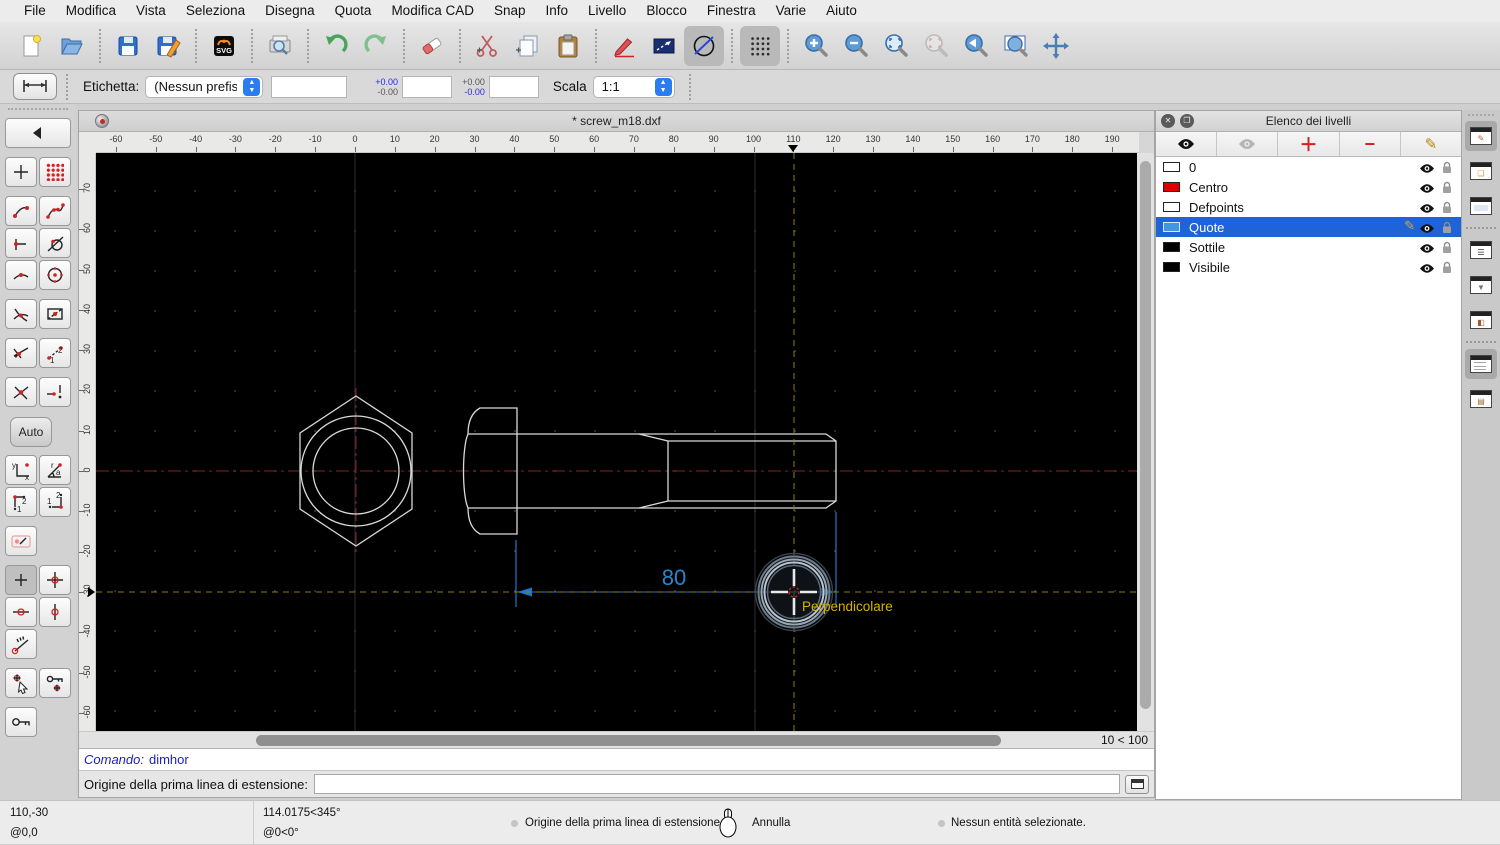  I want to click on menu-item-snap: Snap, so click(510, 11).